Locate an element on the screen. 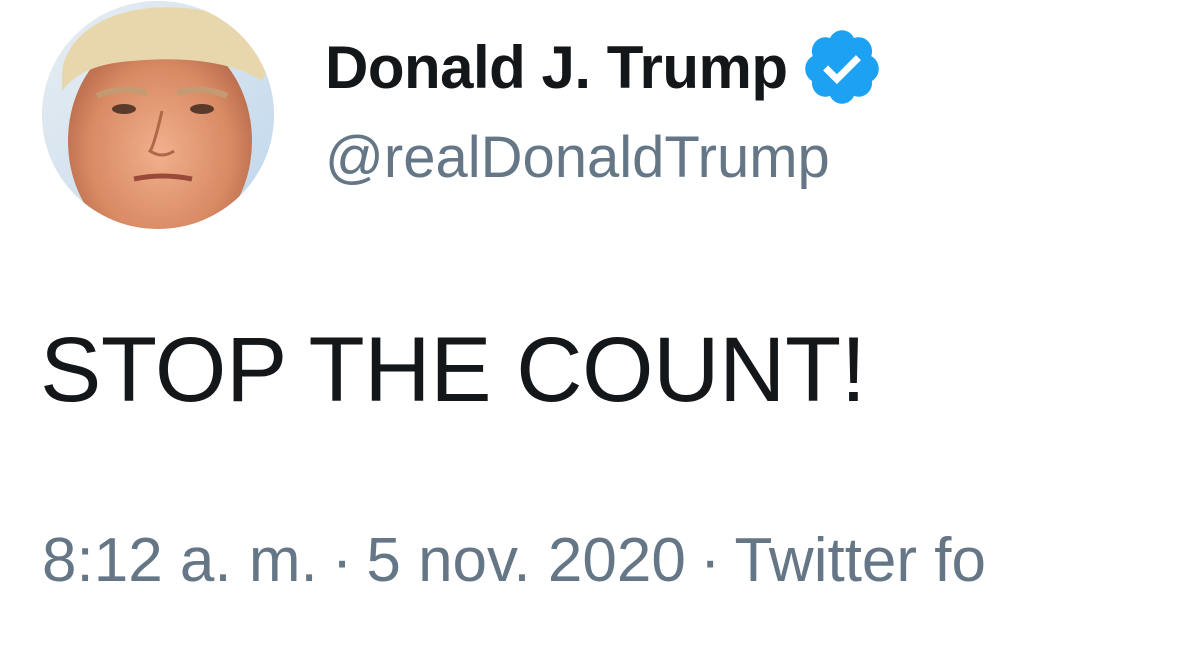  tweet-text: STOP THE COUNT! is located at coordinates (453, 370).